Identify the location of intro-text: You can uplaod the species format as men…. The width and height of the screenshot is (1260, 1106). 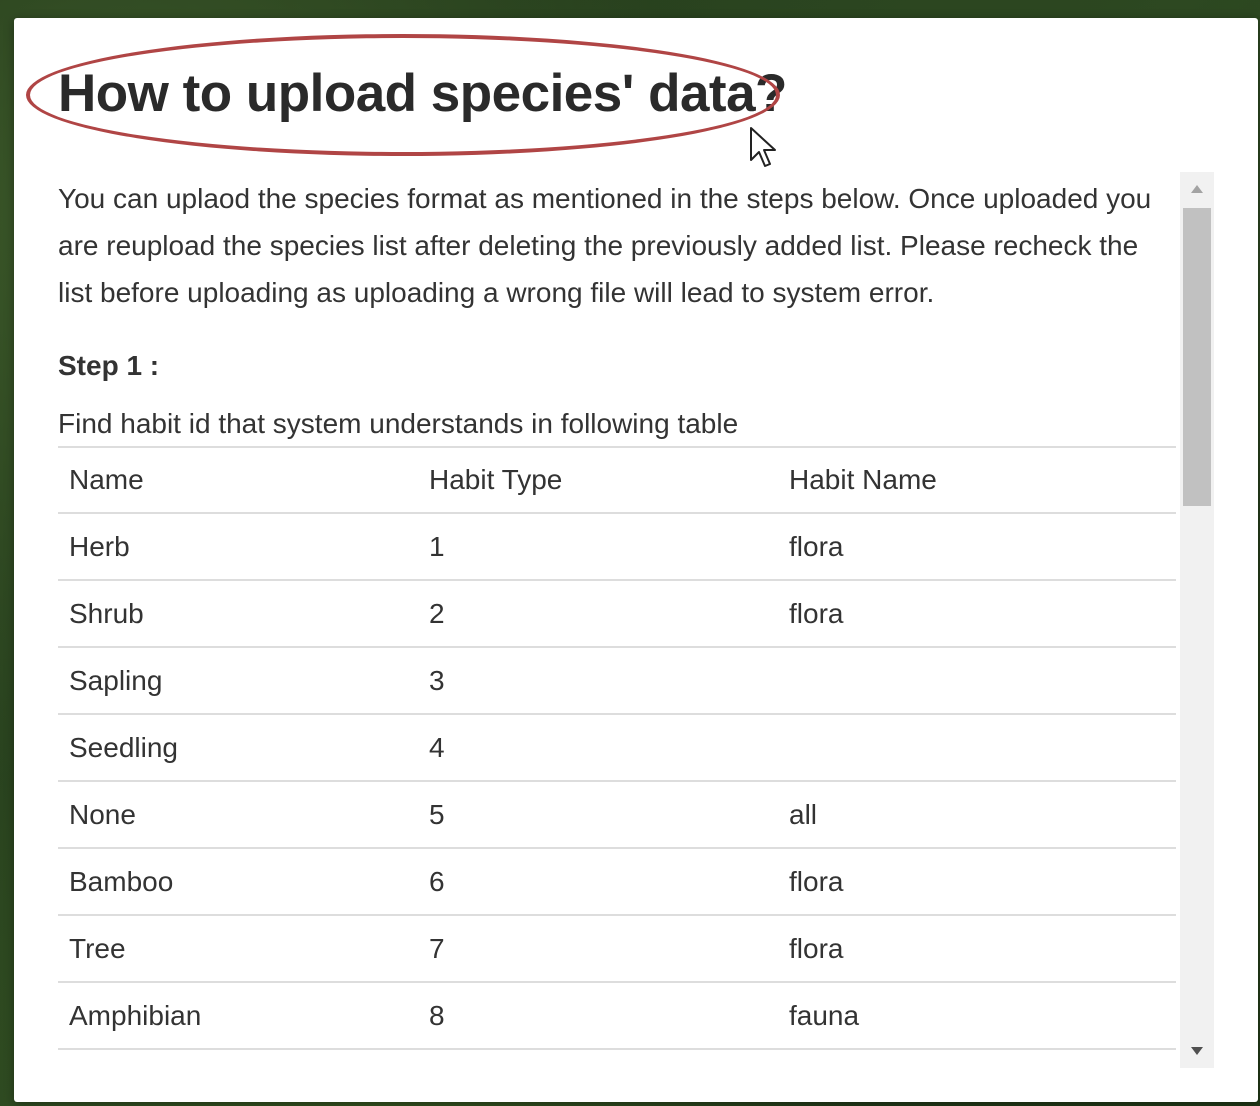
(605, 245).